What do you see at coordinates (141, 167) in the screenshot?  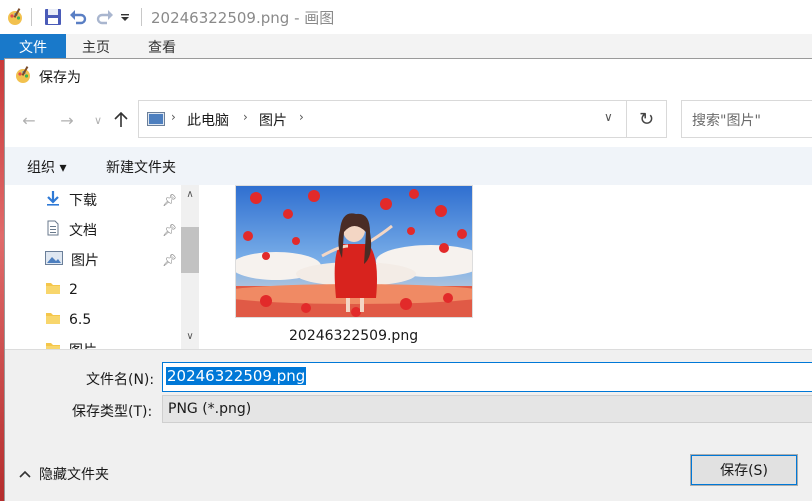 I see `new-folder-button: 新建文件夹` at bounding box center [141, 167].